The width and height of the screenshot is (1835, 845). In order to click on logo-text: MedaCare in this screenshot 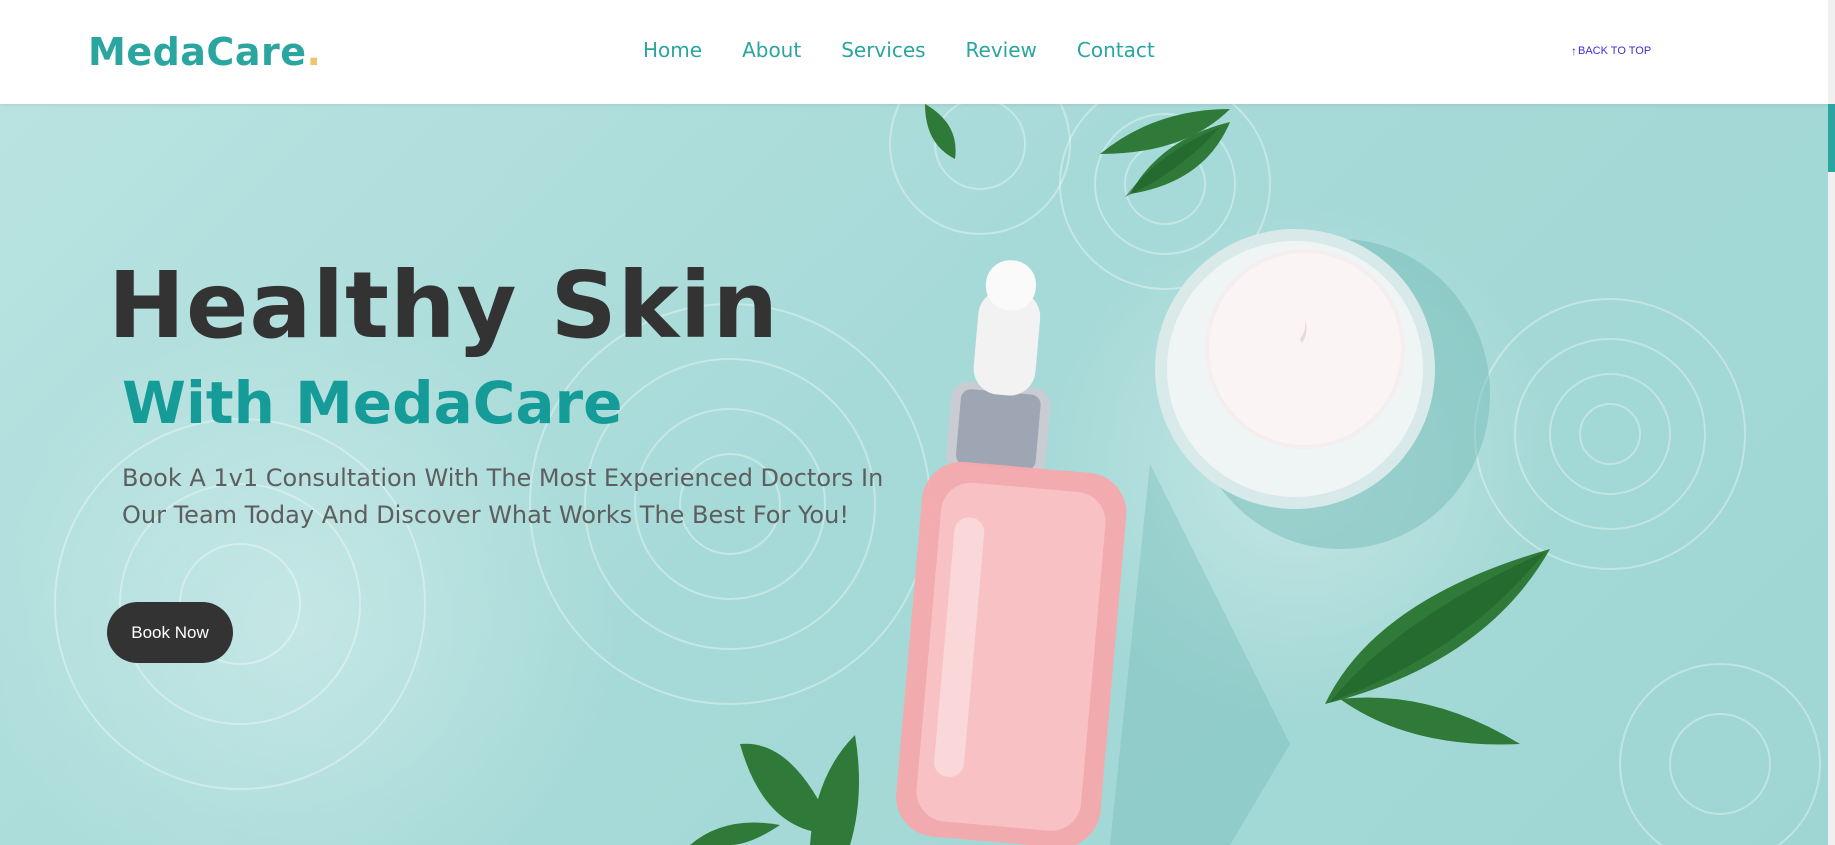, I will do `click(197, 52)`.